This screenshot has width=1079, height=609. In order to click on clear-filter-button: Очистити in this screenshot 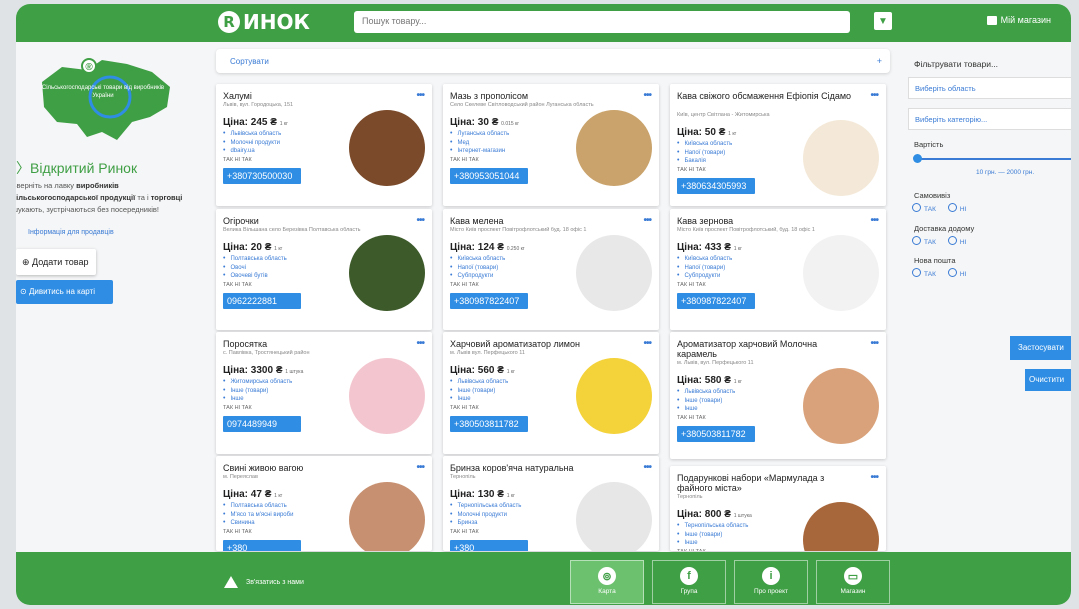, I will do `click(1048, 380)`.